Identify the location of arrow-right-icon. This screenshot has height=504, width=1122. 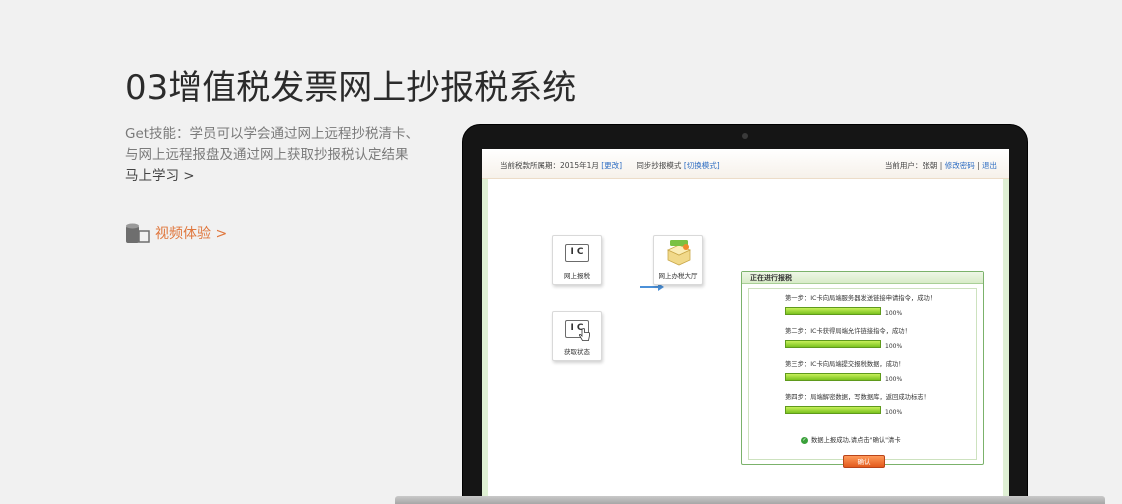
(652, 287).